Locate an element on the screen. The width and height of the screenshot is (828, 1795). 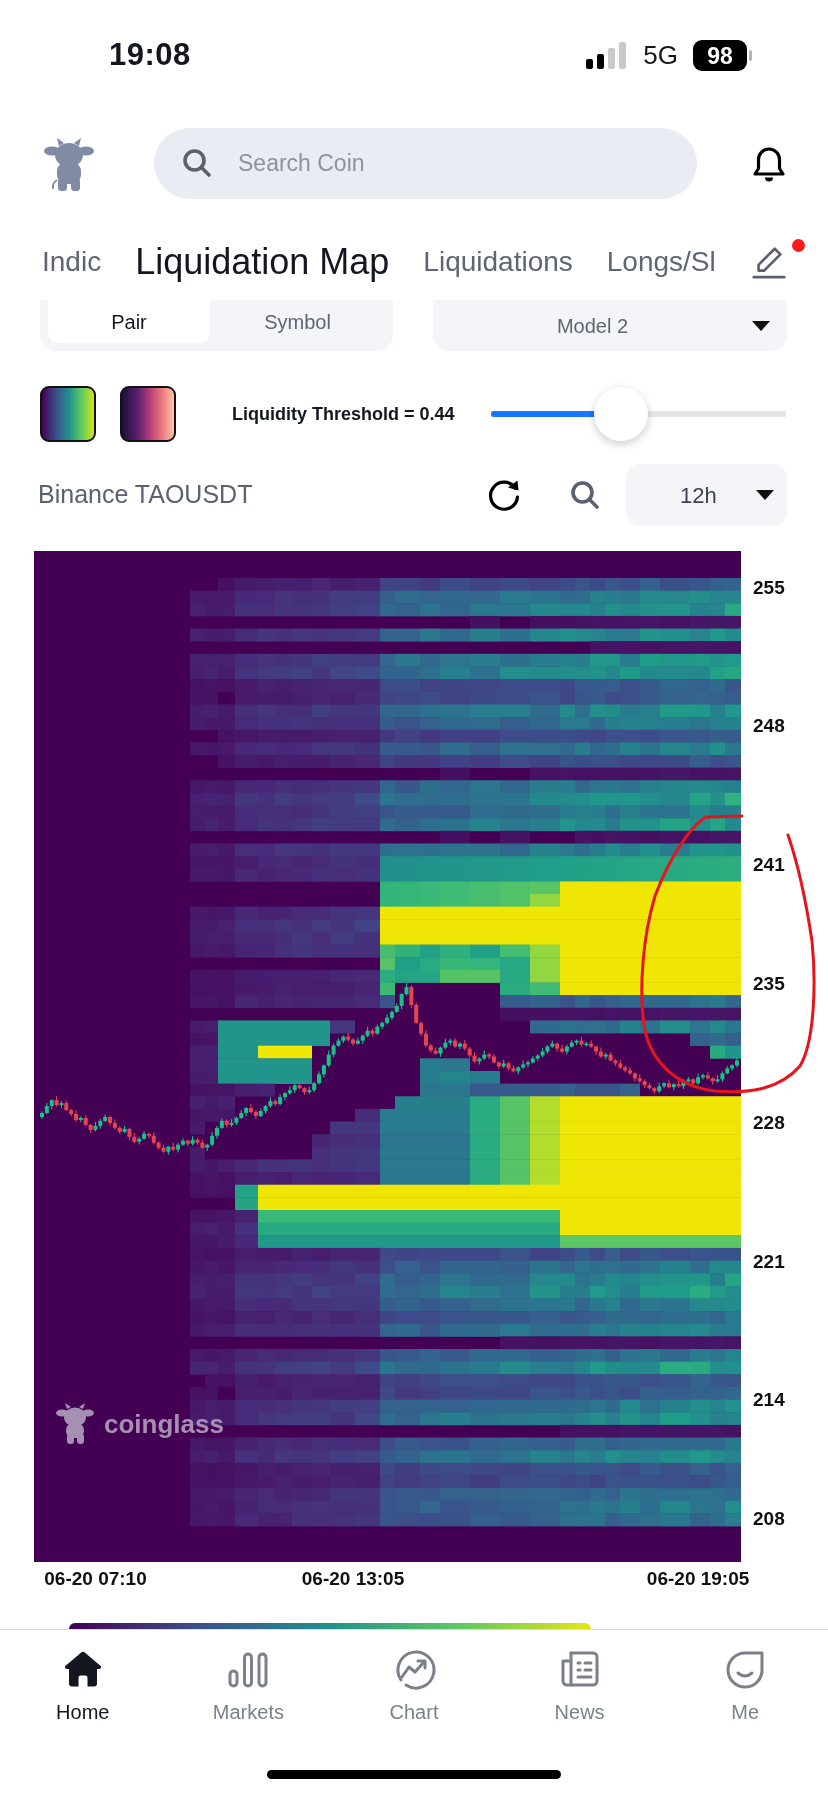
y-axis-label: 235 is located at coordinates (769, 984).